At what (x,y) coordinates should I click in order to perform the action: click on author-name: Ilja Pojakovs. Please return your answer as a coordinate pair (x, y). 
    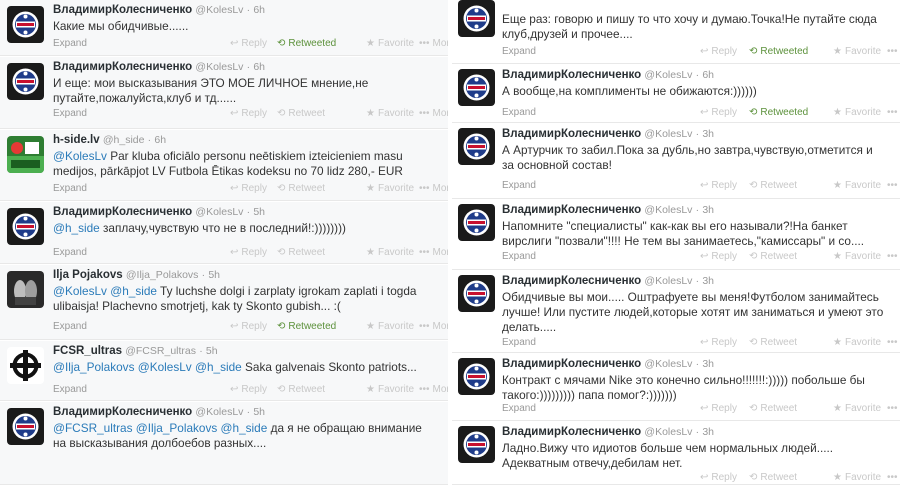
    Looking at the image, I should click on (88, 275).